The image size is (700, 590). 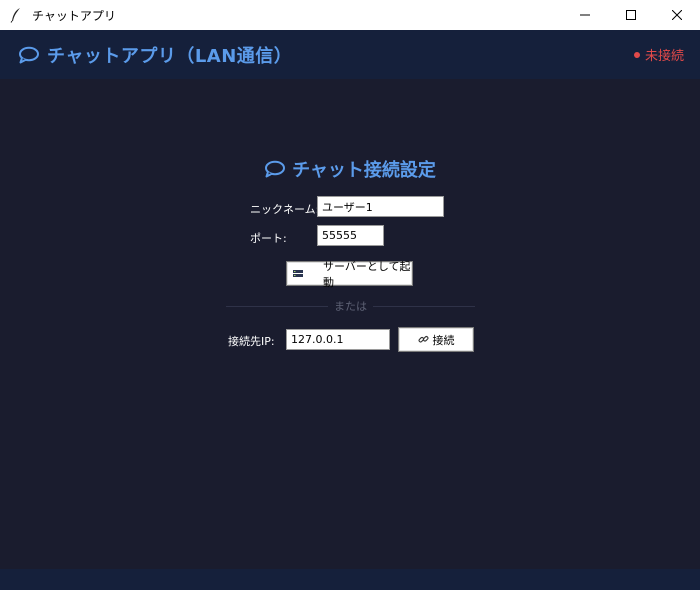 What do you see at coordinates (251, 341) in the screenshot?
I see `ip-label: 接続先IP:` at bounding box center [251, 341].